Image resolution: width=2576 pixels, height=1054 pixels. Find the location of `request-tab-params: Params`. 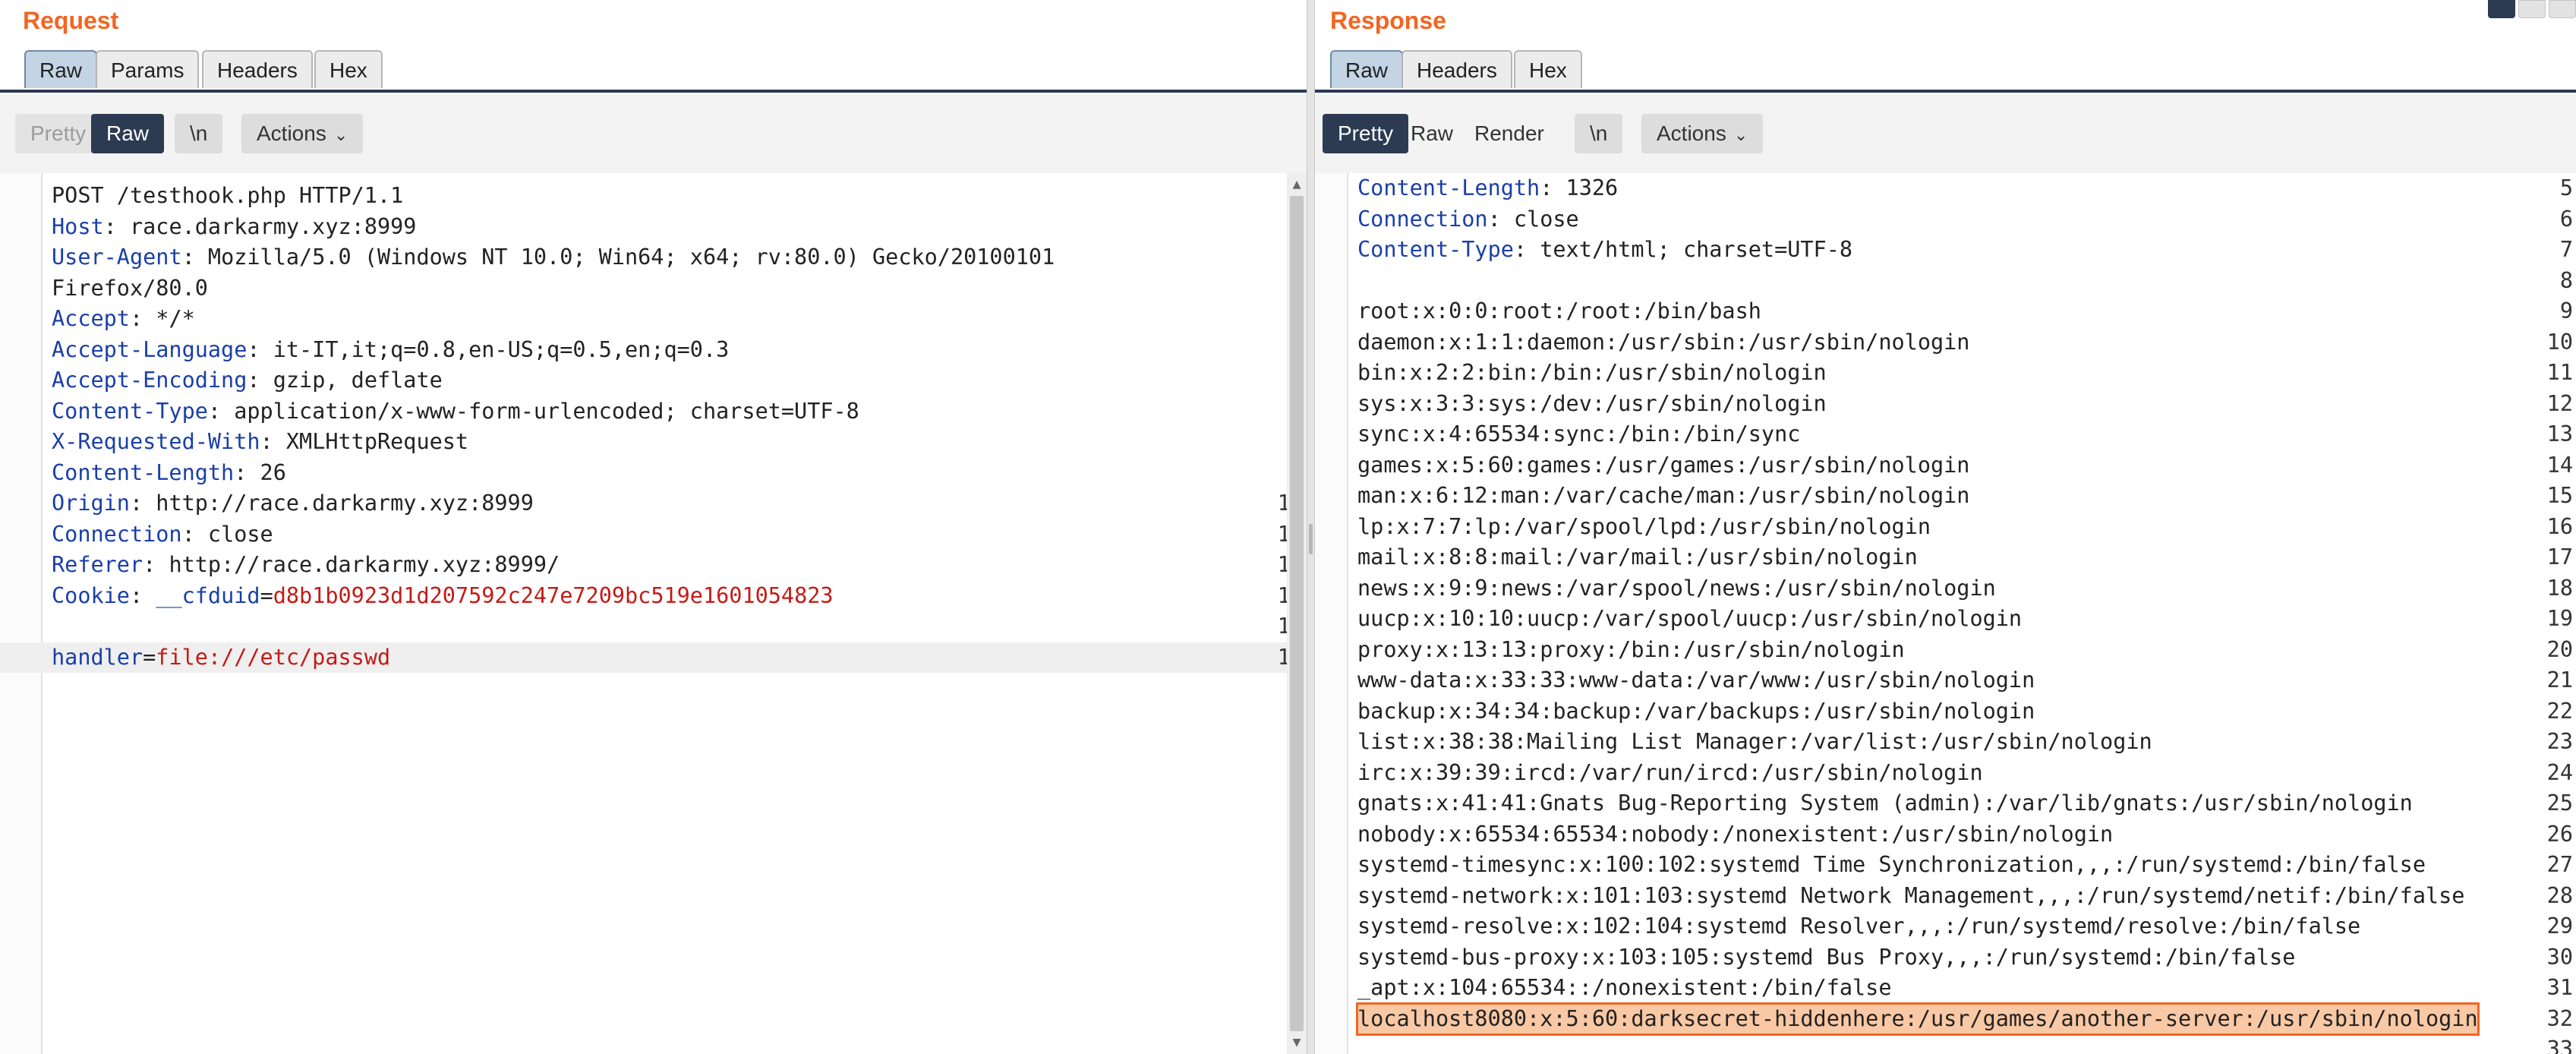

request-tab-params: Params is located at coordinates (148, 69).